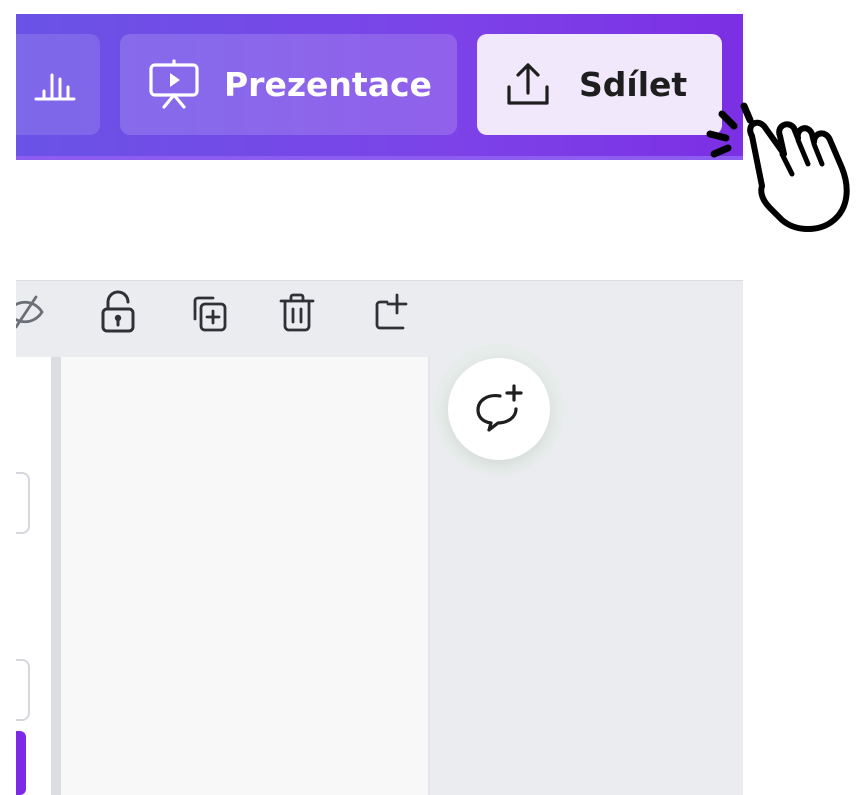  Describe the element at coordinates (528, 83) in the screenshot. I see `upload-share-icon` at that location.